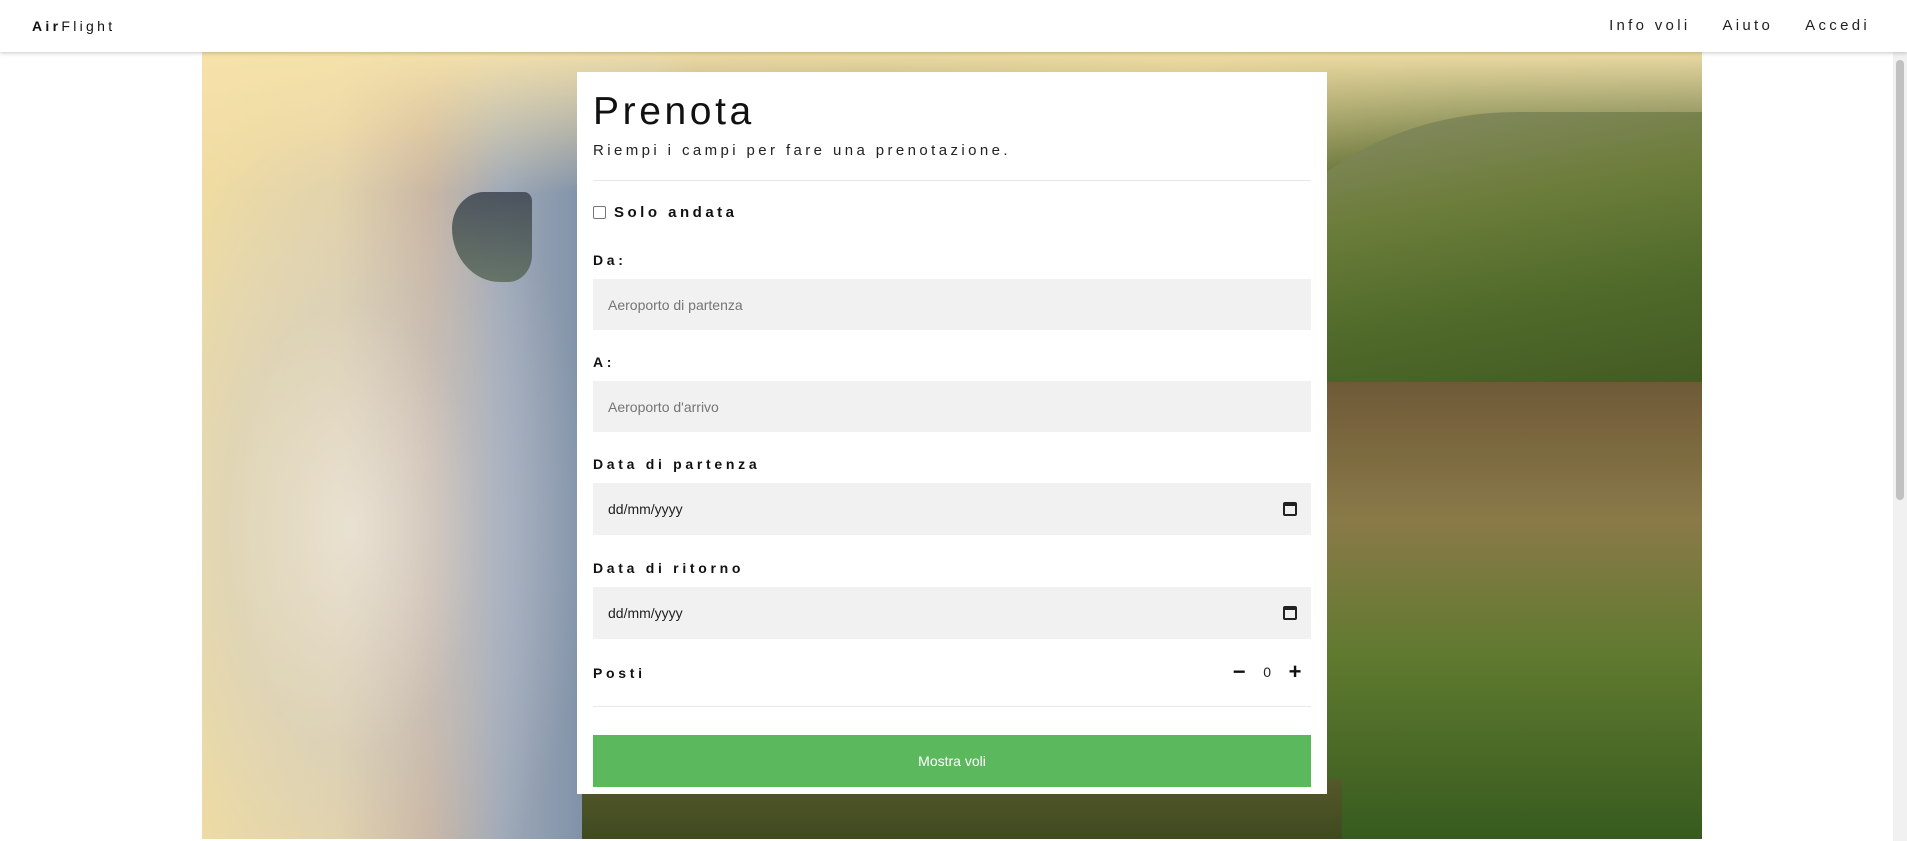  Describe the element at coordinates (88, 26) in the screenshot. I see `brand-rest: Flight` at that location.